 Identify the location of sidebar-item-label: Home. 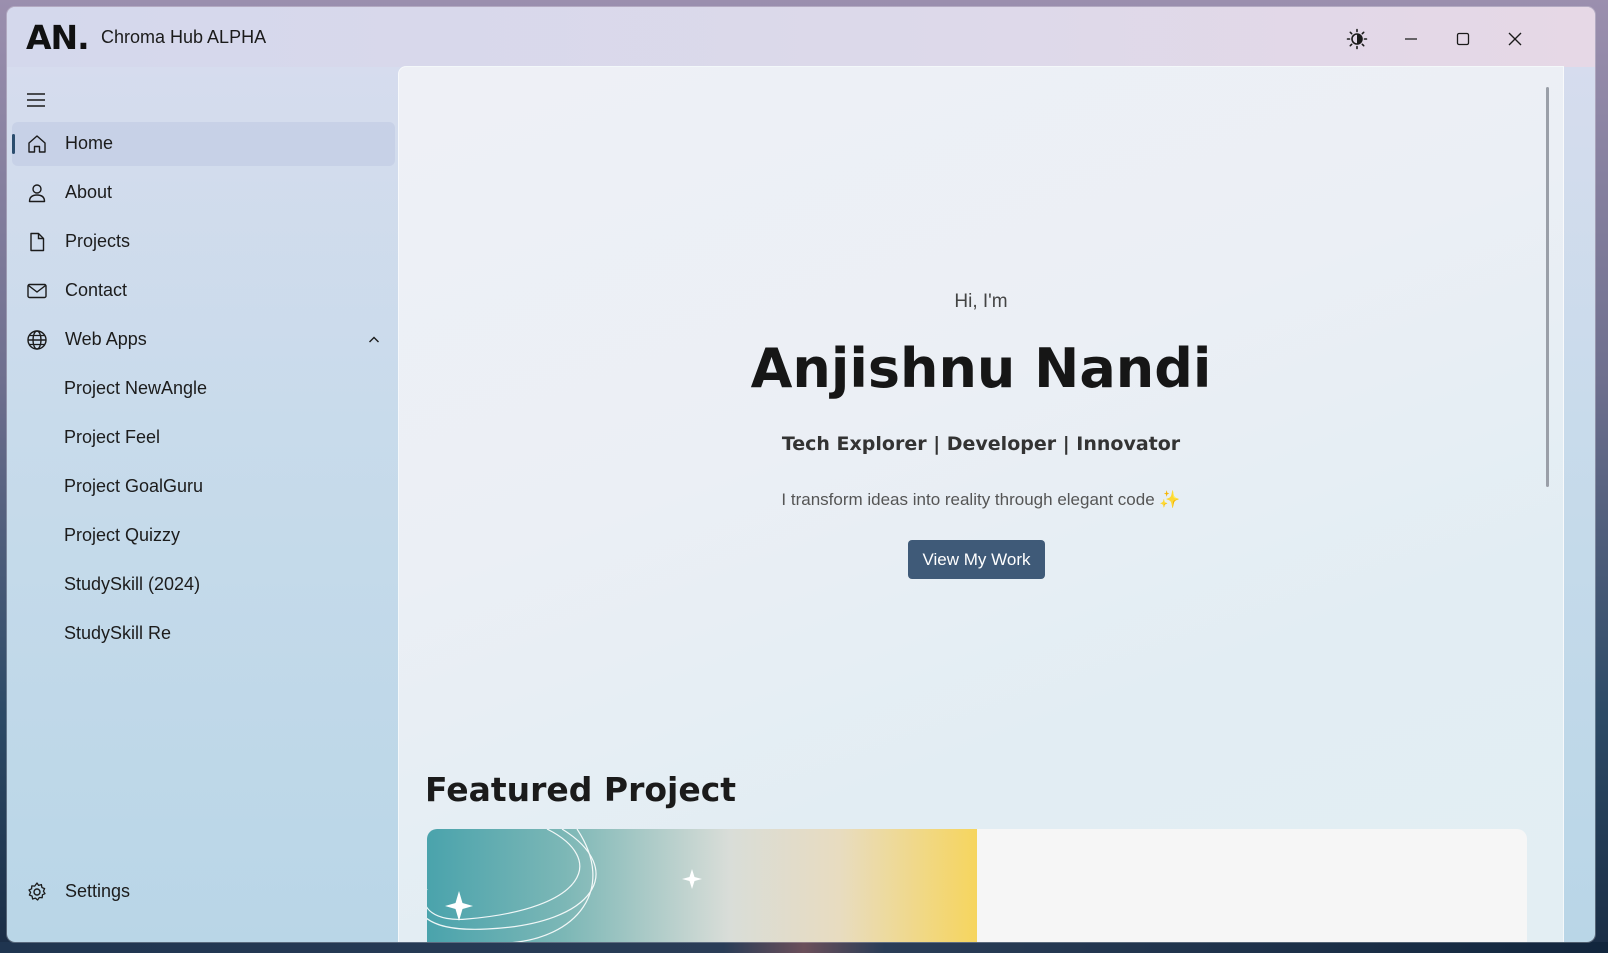
(89, 143).